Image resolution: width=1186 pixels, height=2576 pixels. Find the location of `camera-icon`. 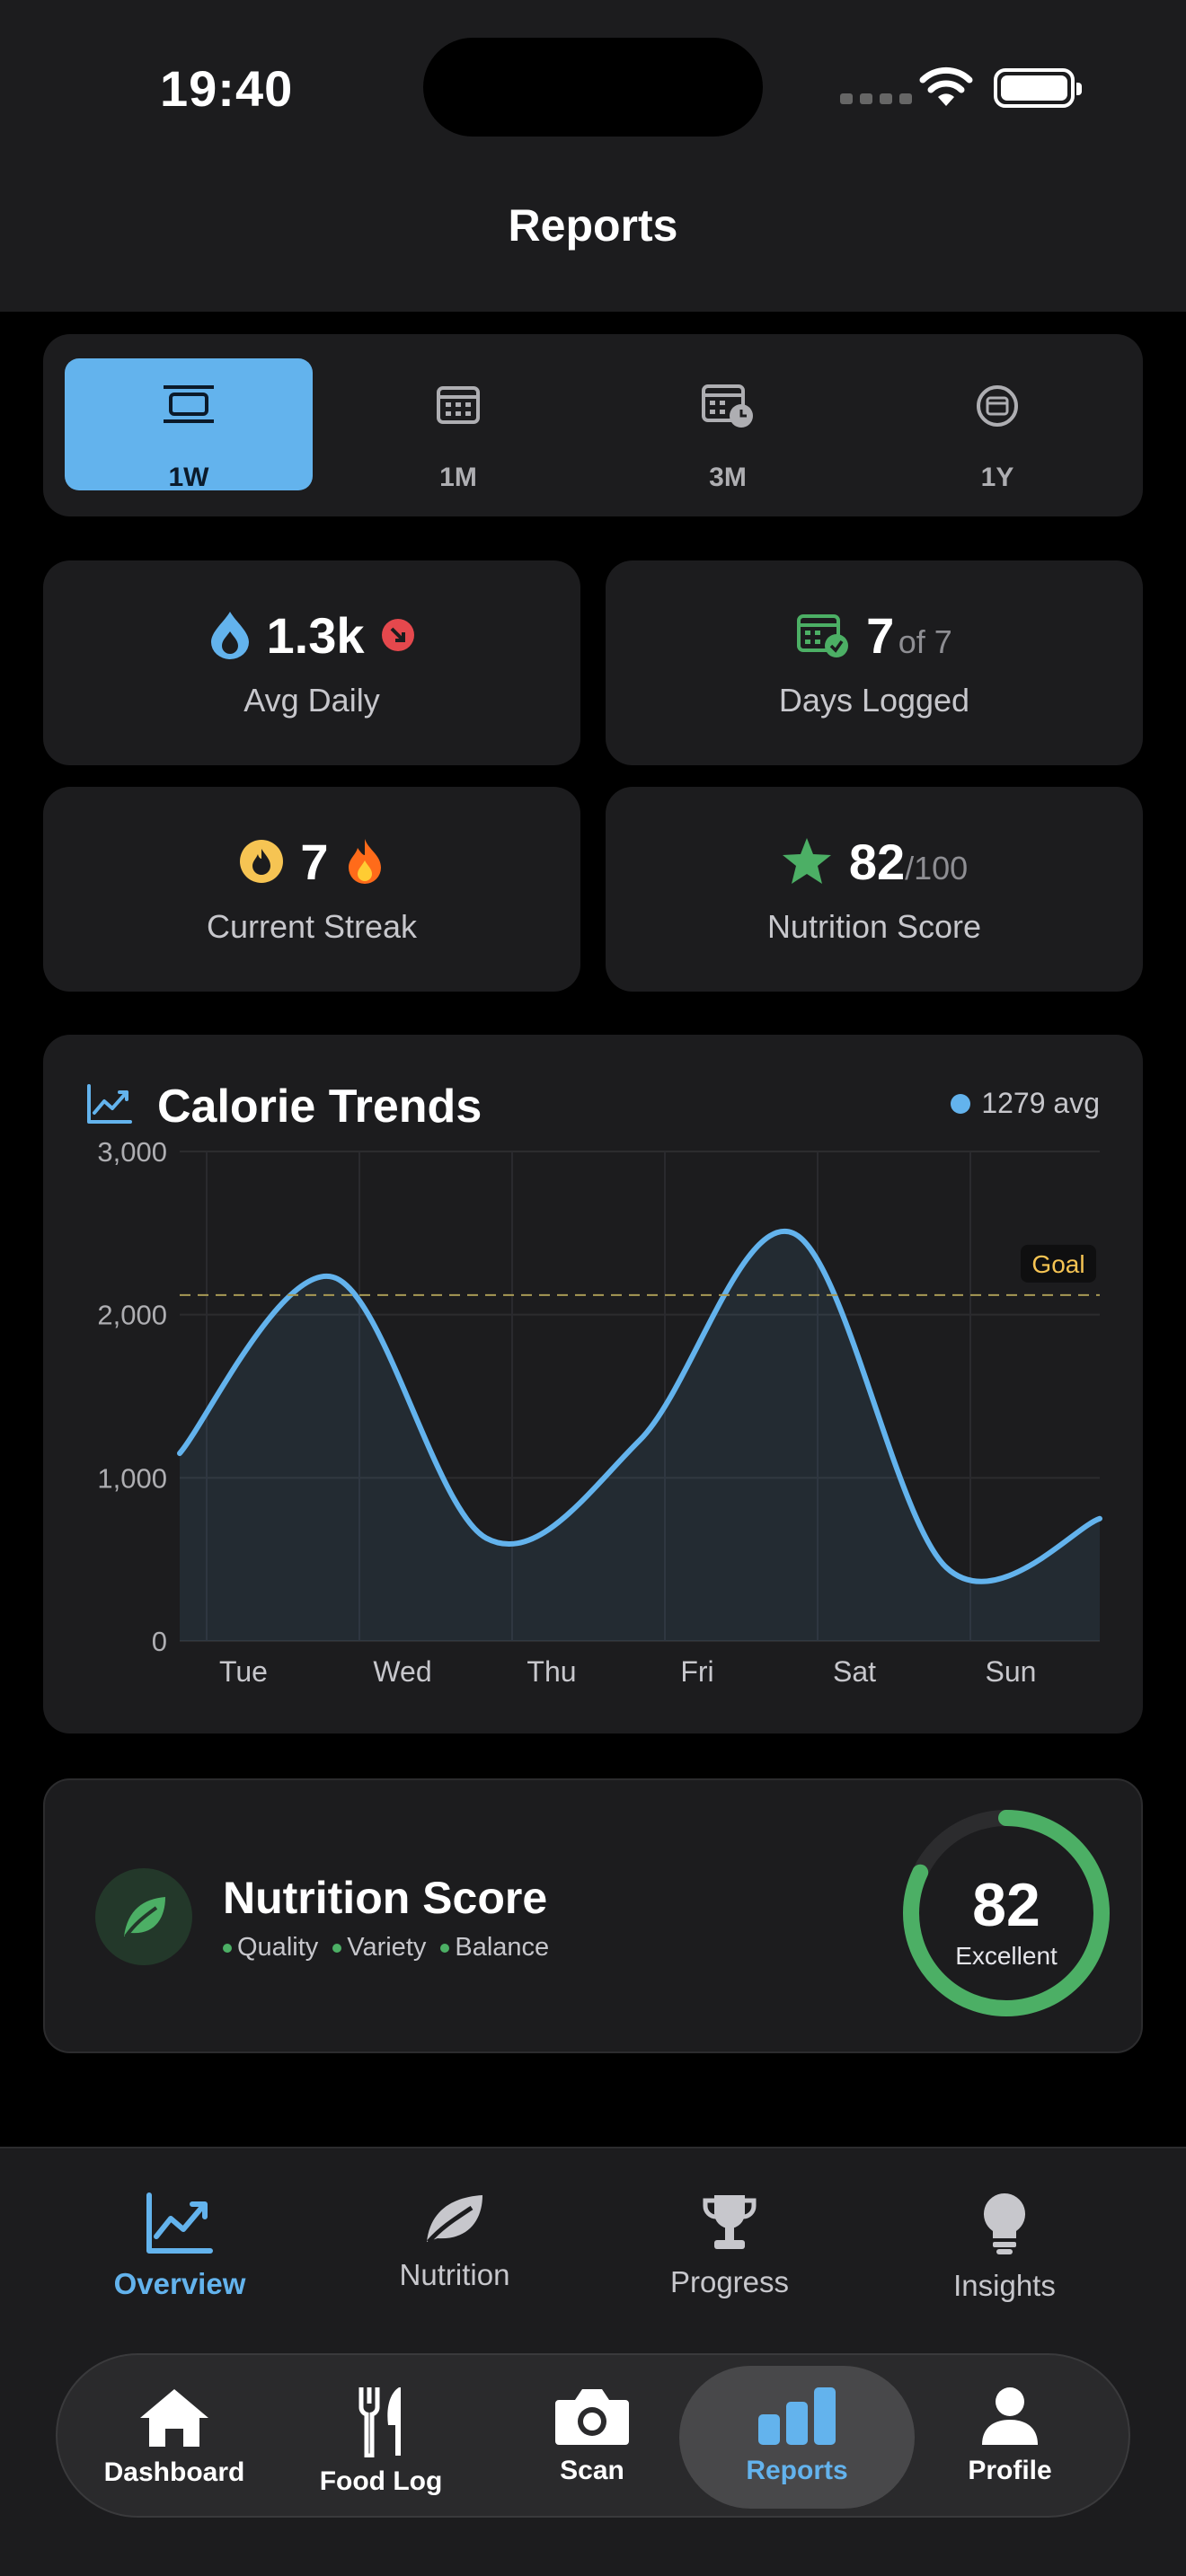

camera-icon is located at coordinates (592, 2417).